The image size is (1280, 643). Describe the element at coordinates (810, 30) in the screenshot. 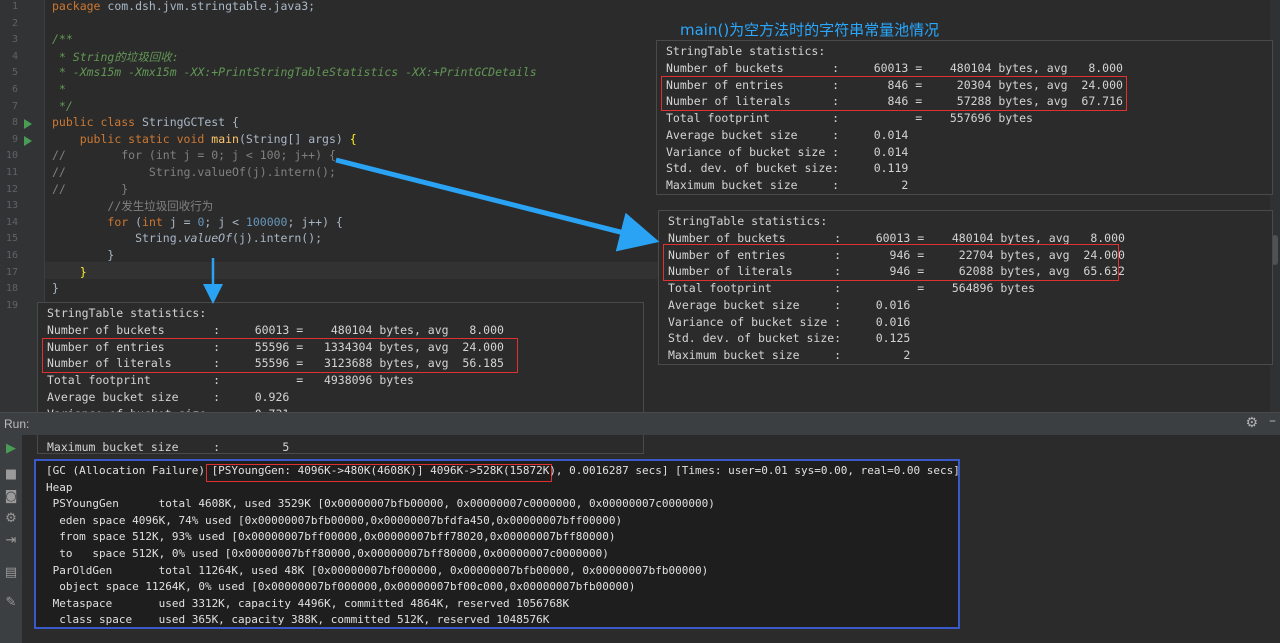

I see `annotation-caption: main()为空方法时的字符串常量池情况` at that location.